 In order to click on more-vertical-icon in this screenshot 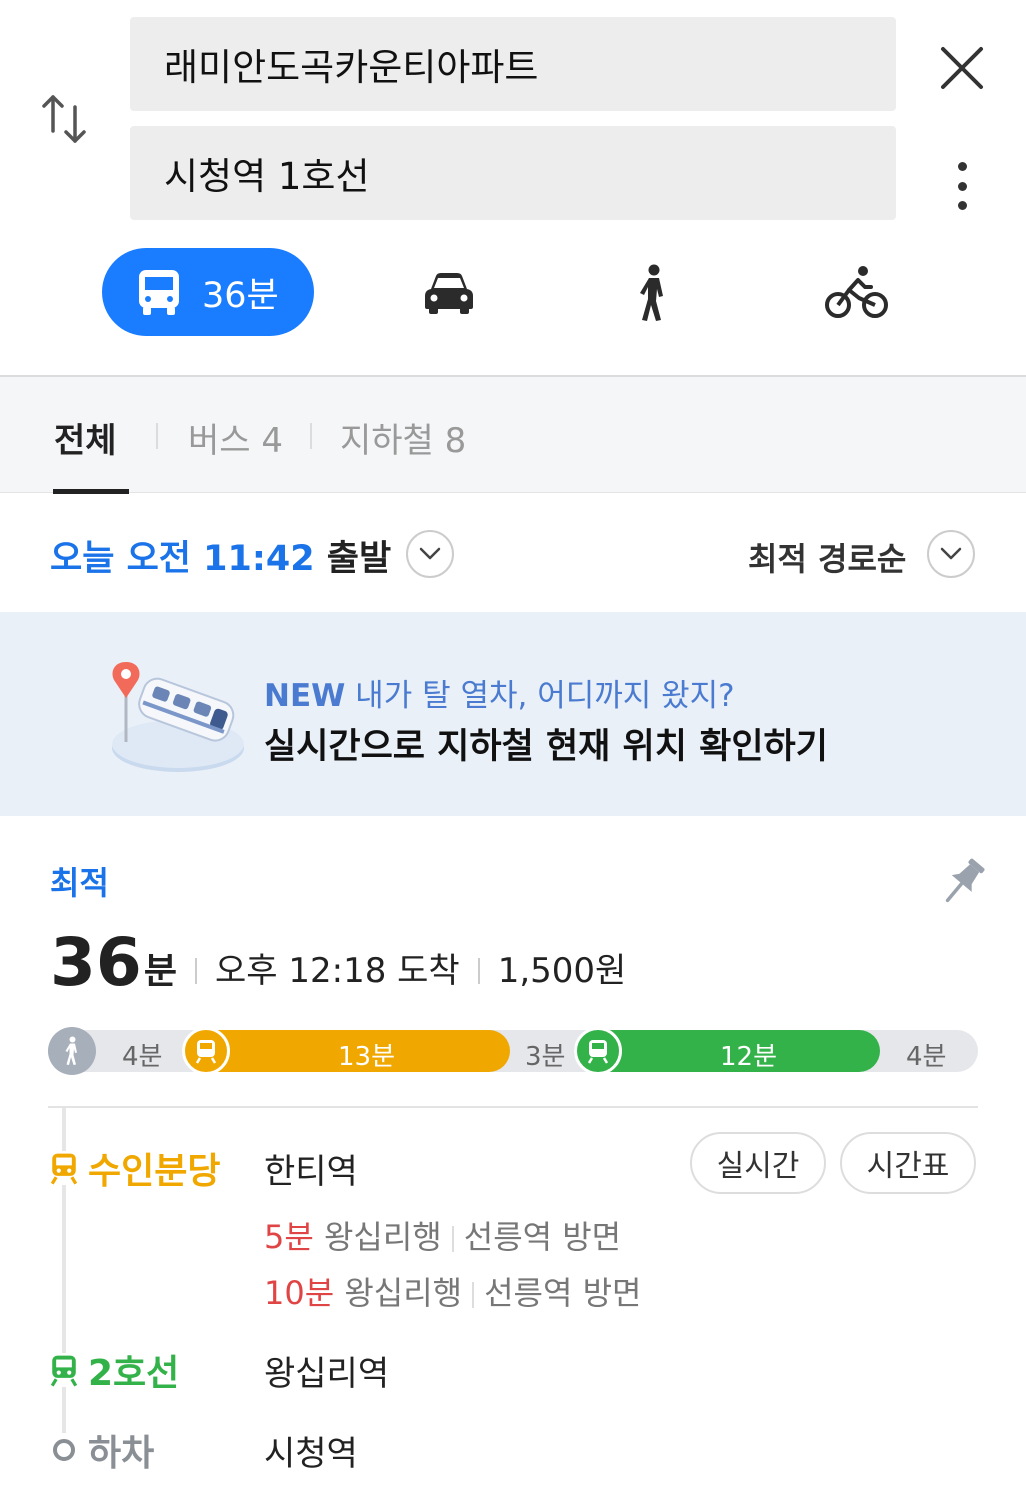, I will do `click(962, 186)`.